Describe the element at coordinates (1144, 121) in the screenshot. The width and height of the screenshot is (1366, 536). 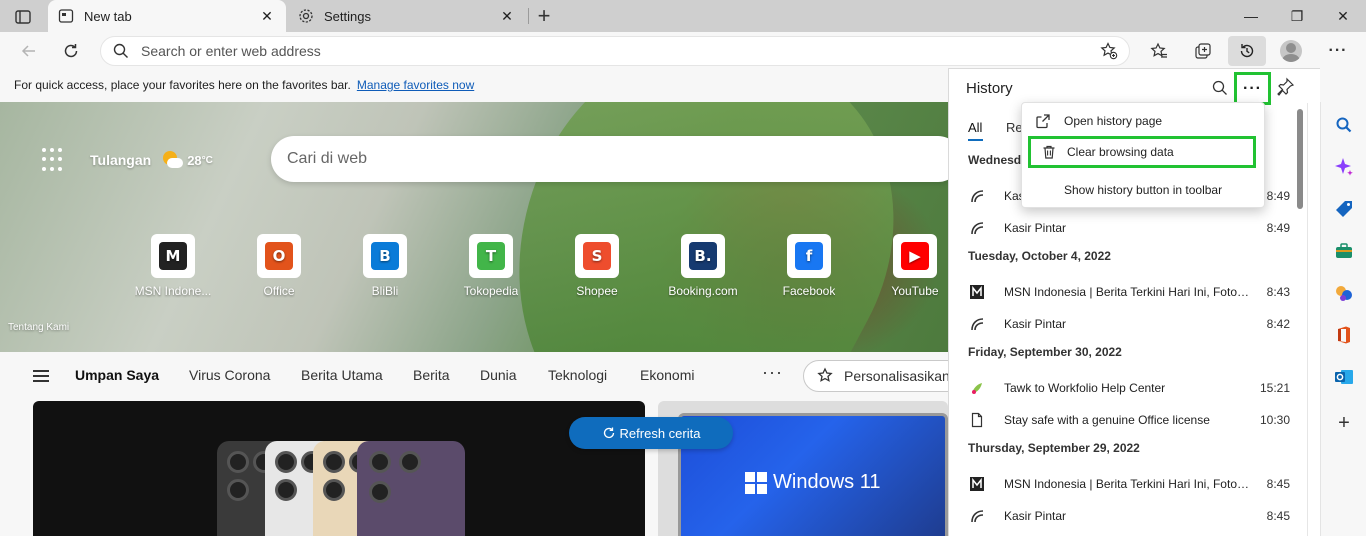
I see `open-history-page-item: Open history page` at that location.